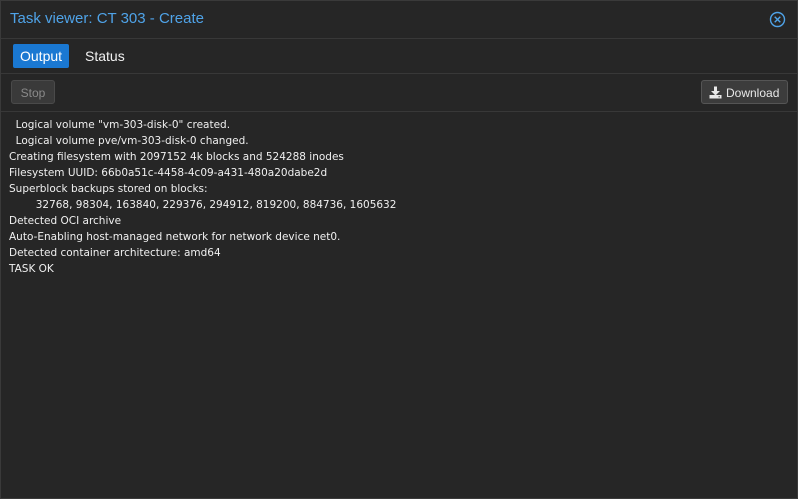 The width and height of the screenshot is (798, 499). I want to click on download-icon, so click(715, 92).